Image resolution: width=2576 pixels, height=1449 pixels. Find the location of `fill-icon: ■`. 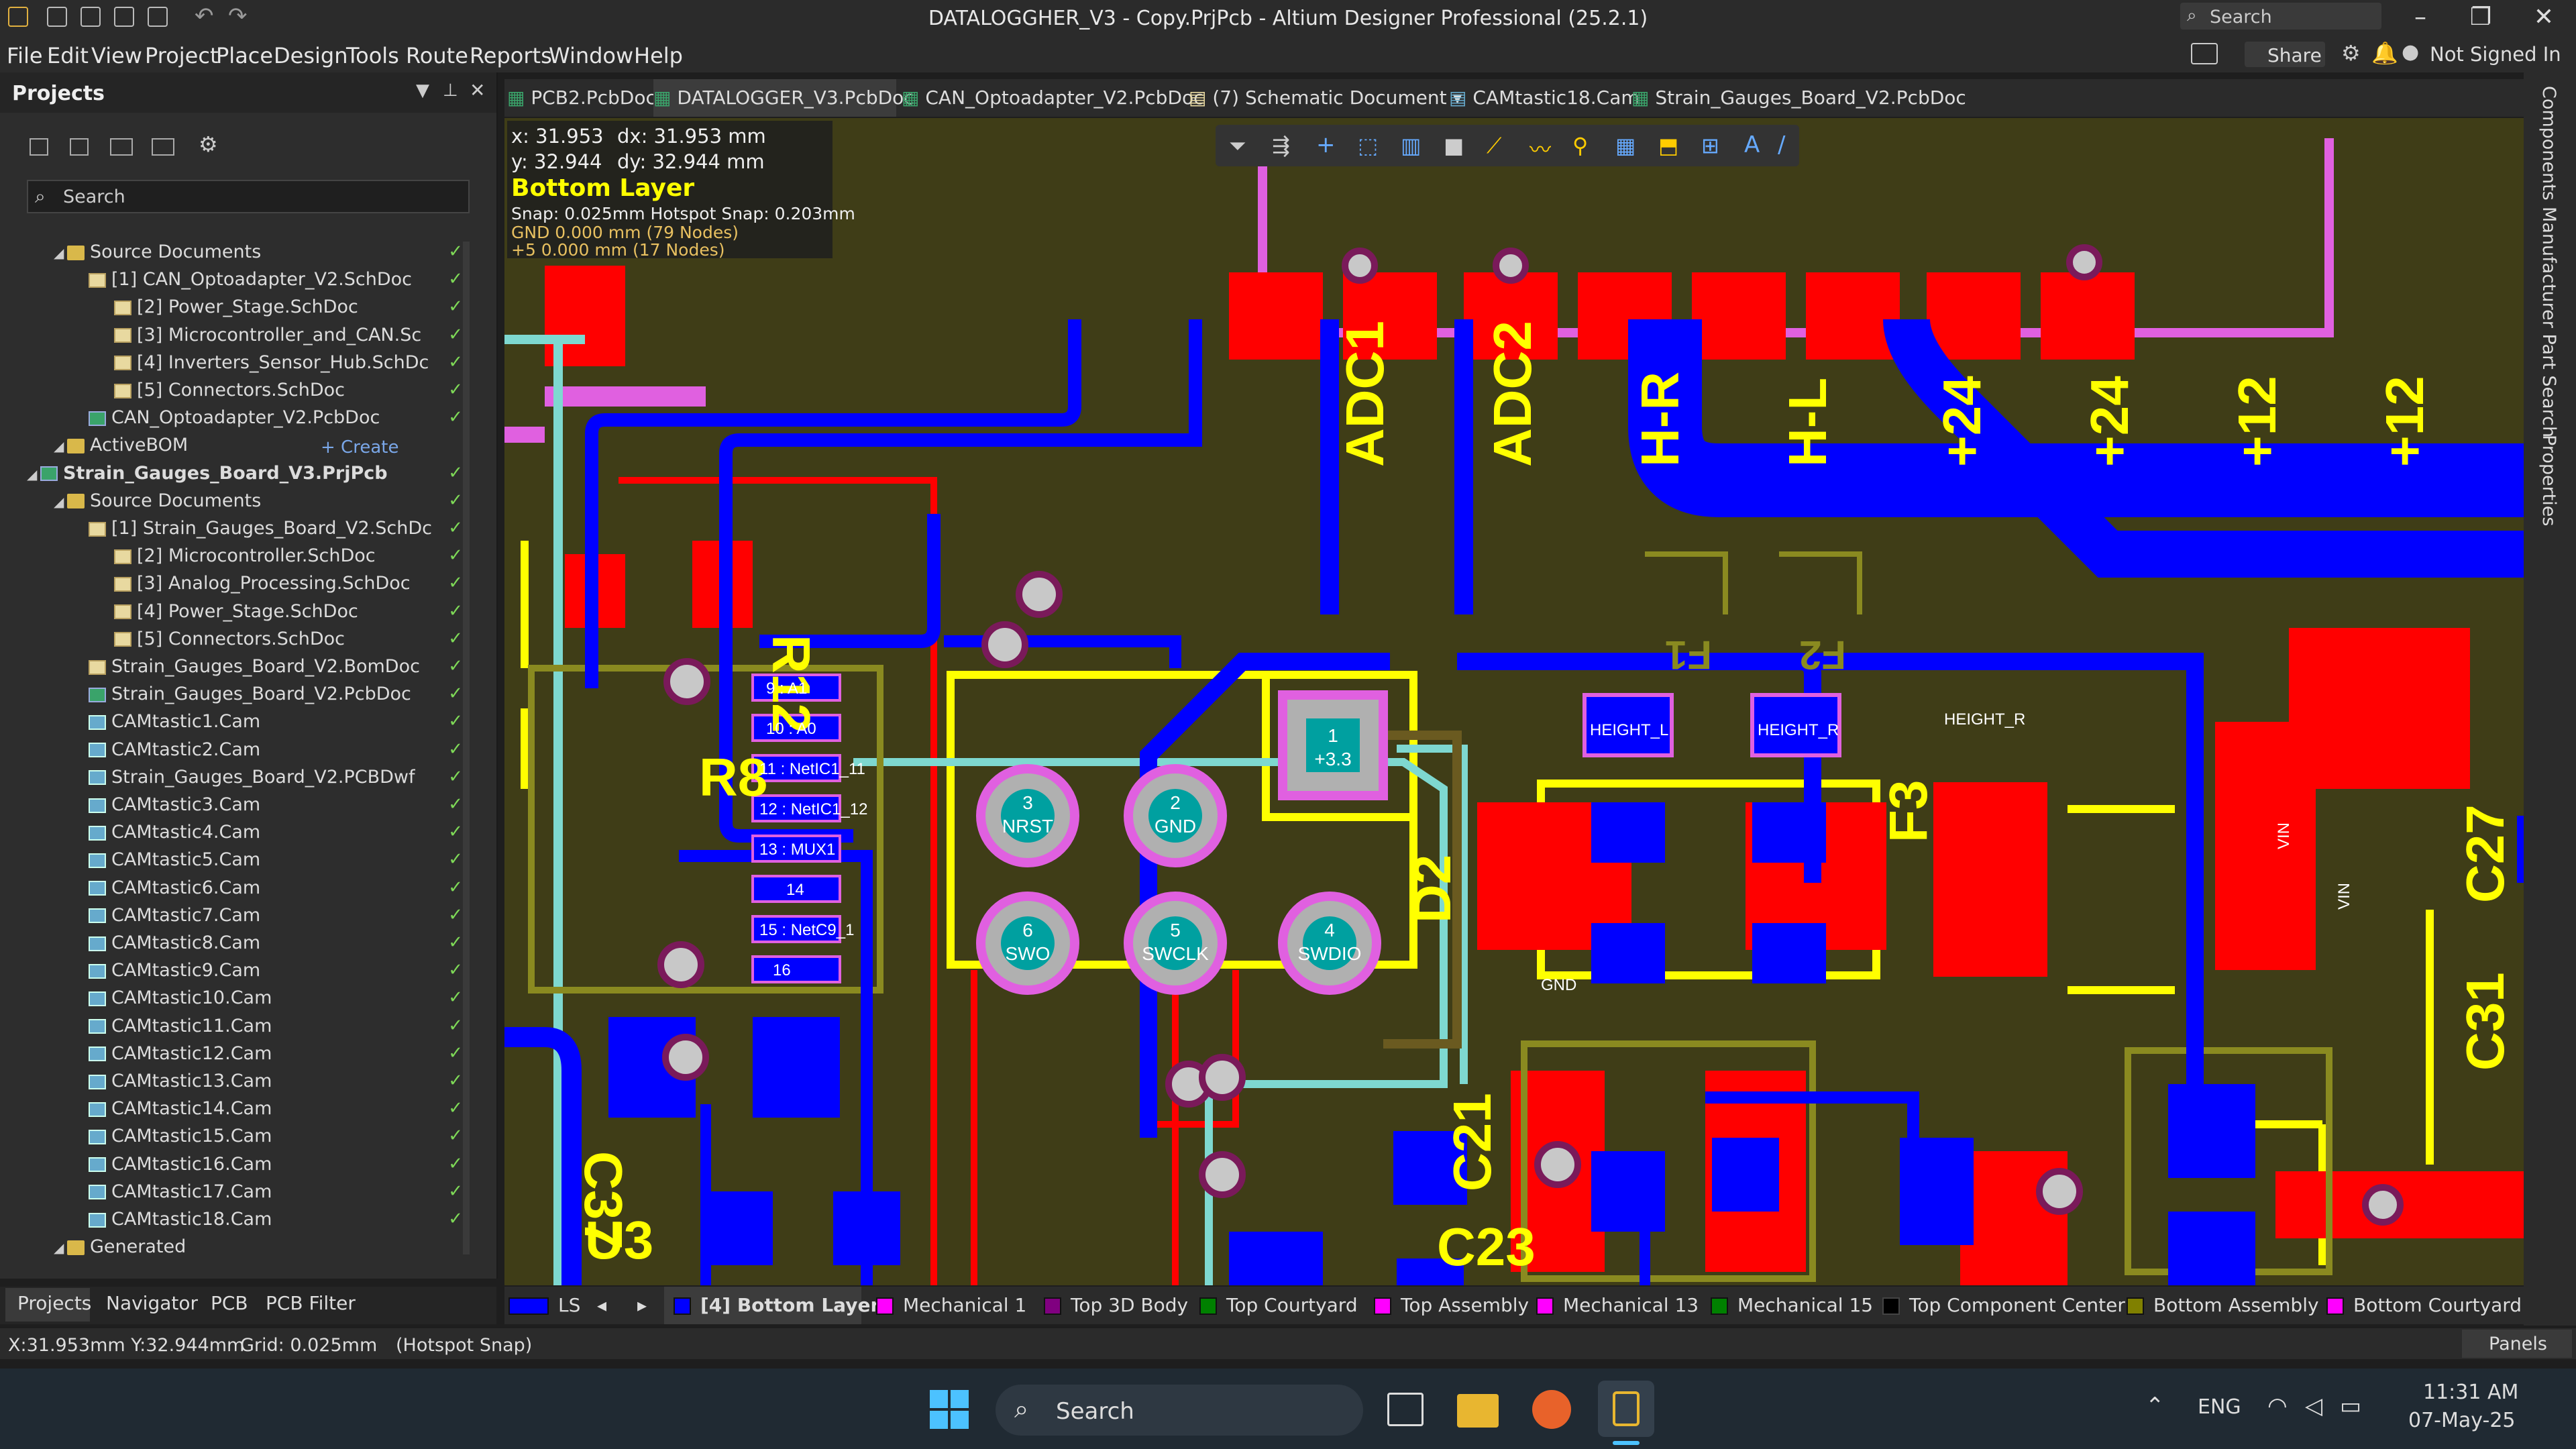

fill-icon: ■ is located at coordinates (1454, 145).